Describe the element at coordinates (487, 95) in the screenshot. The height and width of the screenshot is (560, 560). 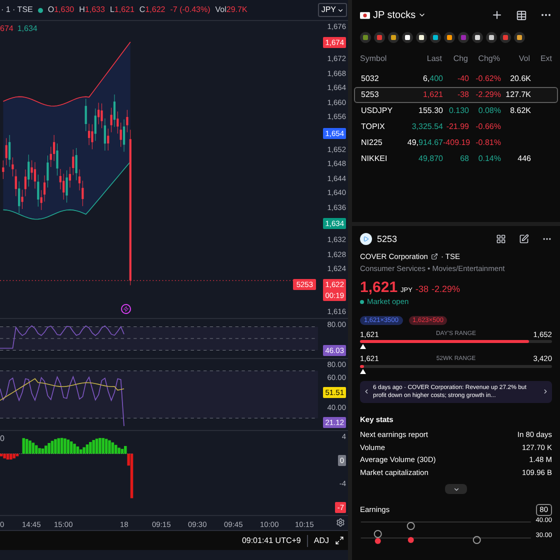
I see `change-percent-cell-text: -2.29%` at that location.